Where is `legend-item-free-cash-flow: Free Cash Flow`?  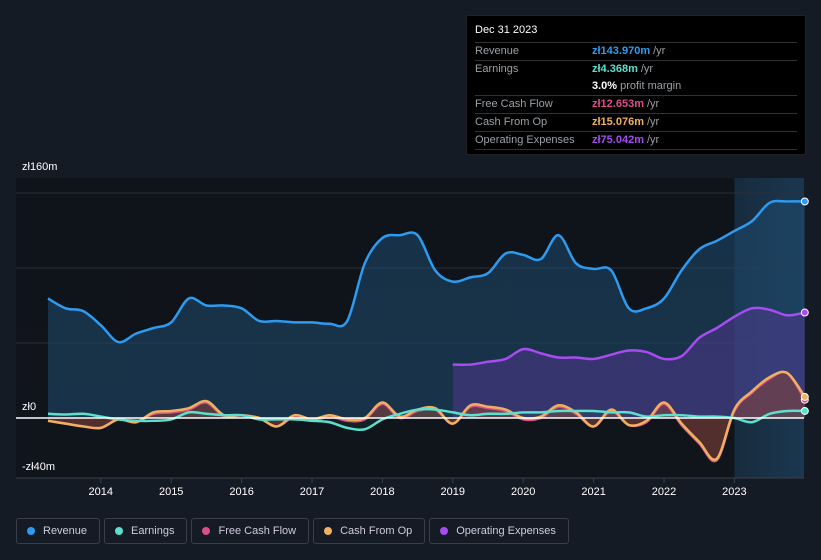 legend-item-free-cash-flow: Free Cash Flow is located at coordinates (250, 531).